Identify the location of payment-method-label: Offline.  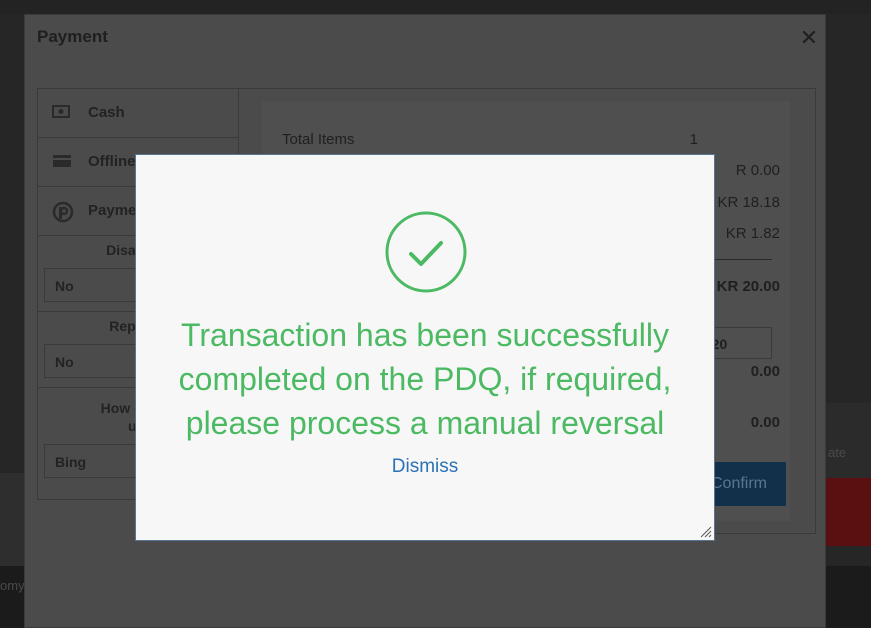
(112, 161).